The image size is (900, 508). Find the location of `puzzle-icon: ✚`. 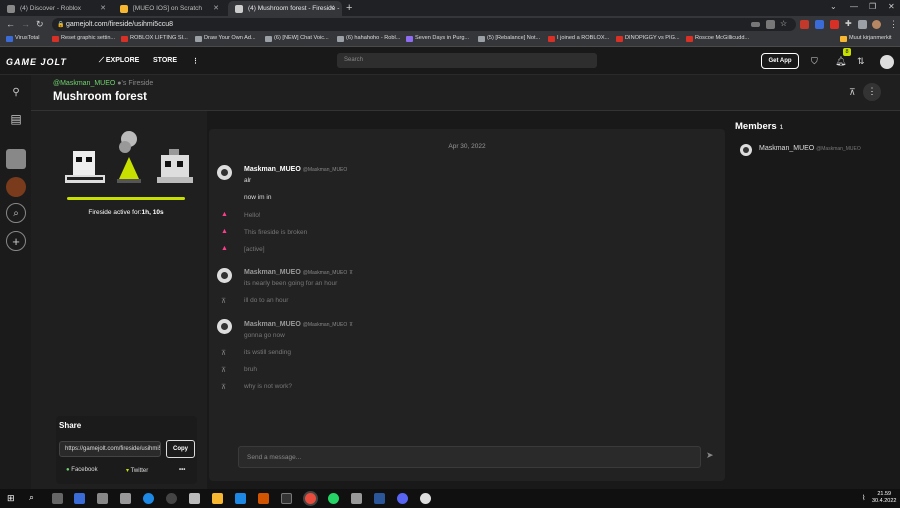

puzzle-icon: ✚ is located at coordinates (848, 23).